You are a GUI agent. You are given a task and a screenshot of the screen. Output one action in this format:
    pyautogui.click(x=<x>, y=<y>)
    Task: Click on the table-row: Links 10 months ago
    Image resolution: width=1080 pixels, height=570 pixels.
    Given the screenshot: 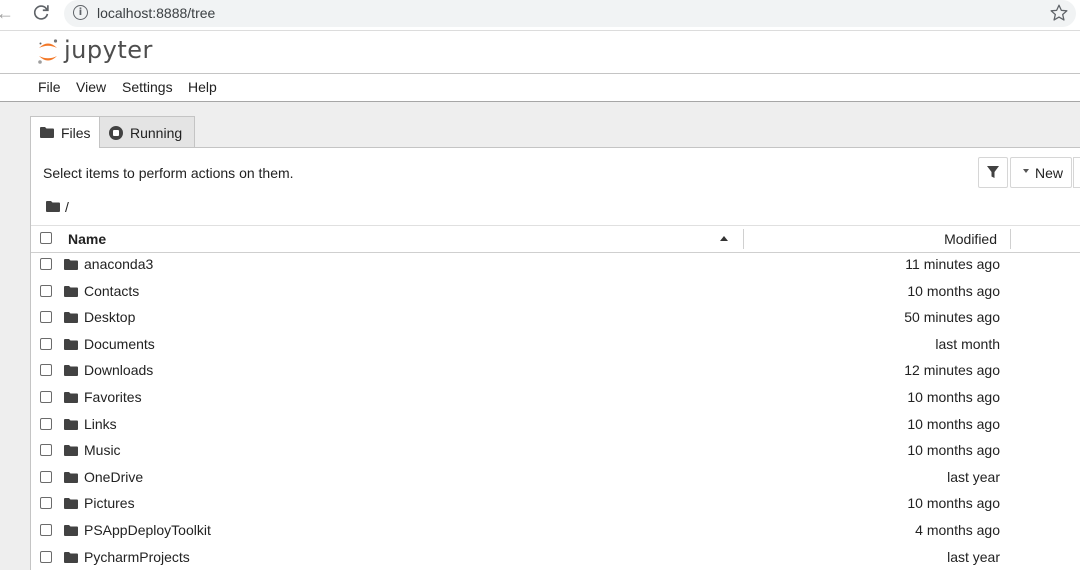 What is the action you would take?
    pyautogui.click(x=555, y=424)
    